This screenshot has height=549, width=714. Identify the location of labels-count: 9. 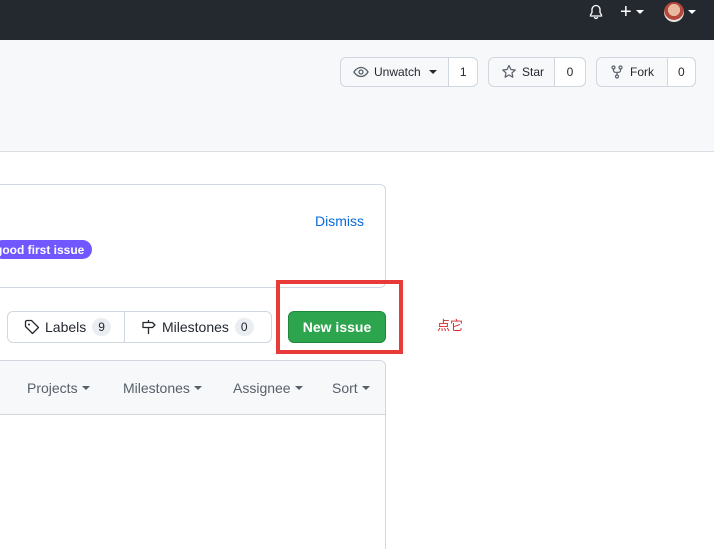
(101, 327).